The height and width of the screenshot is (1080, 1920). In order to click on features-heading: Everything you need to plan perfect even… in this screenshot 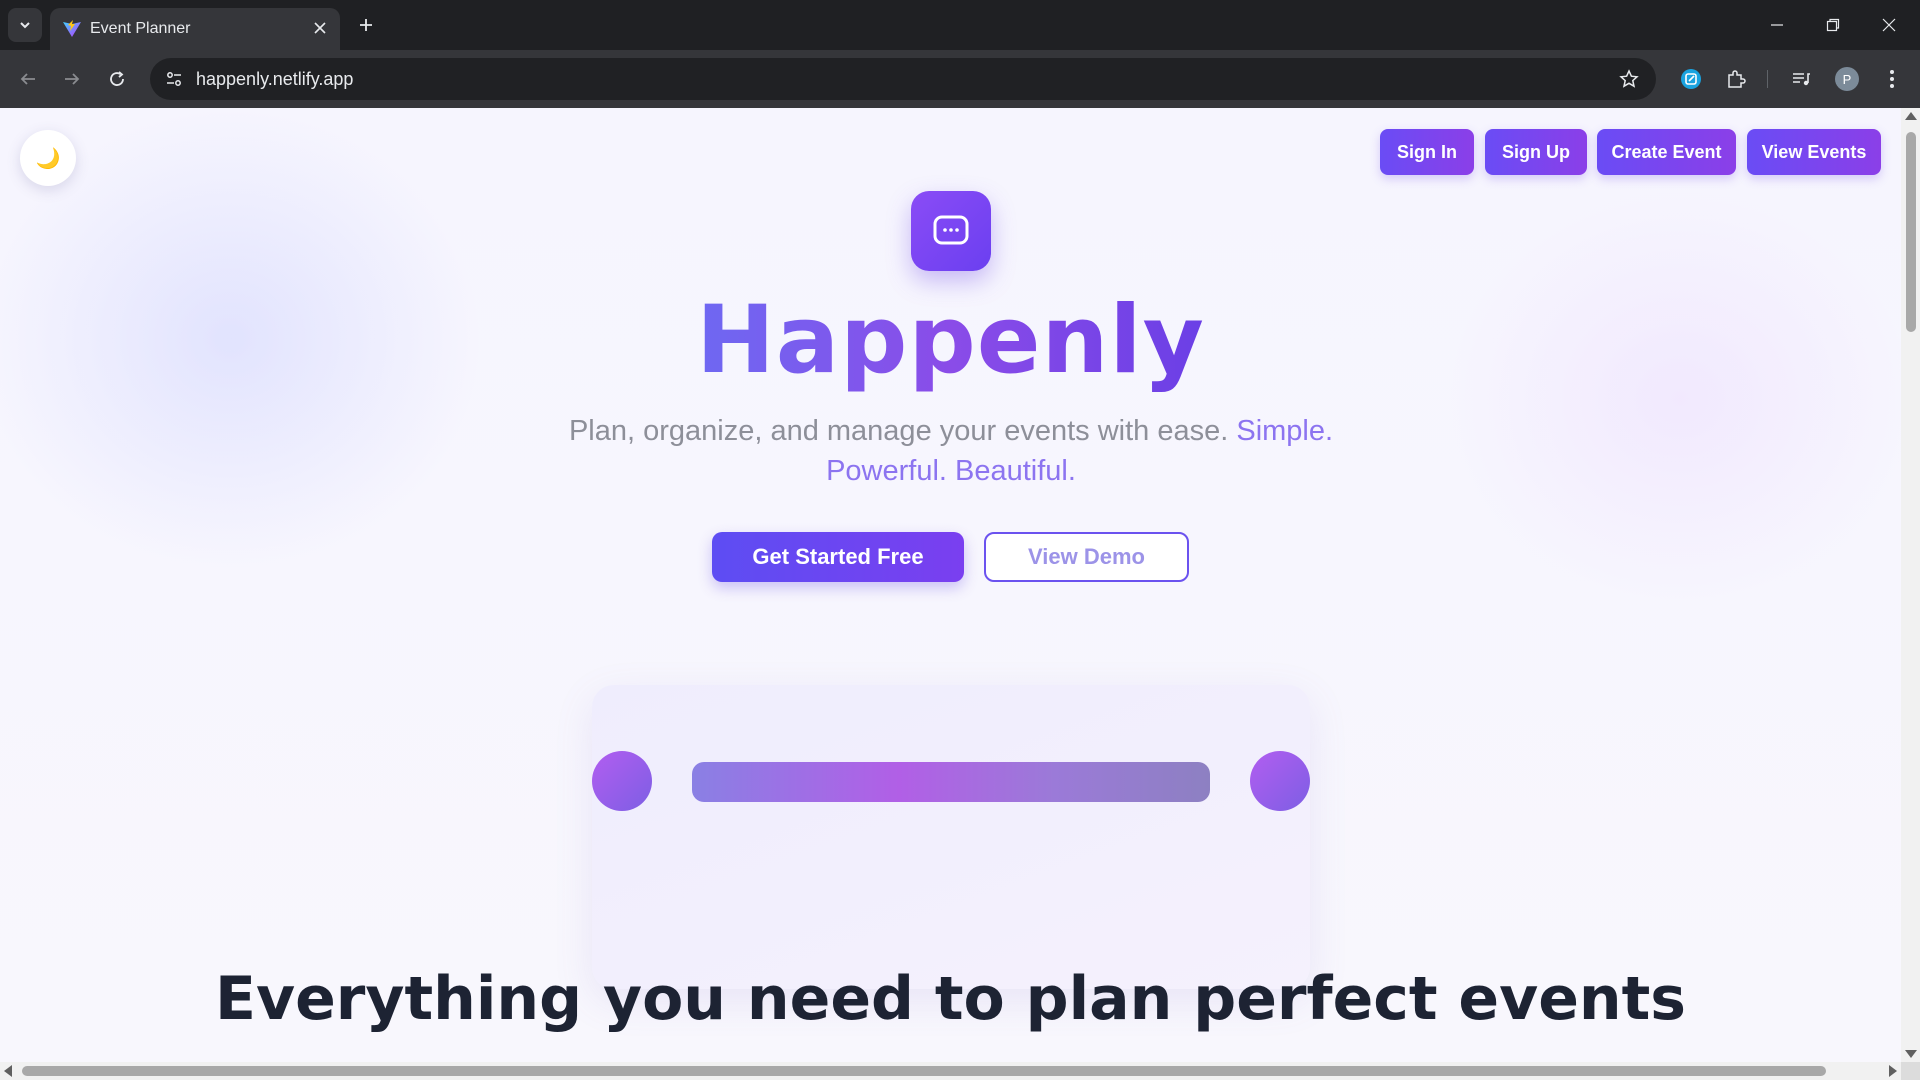, I will do `click(950, 999)`.